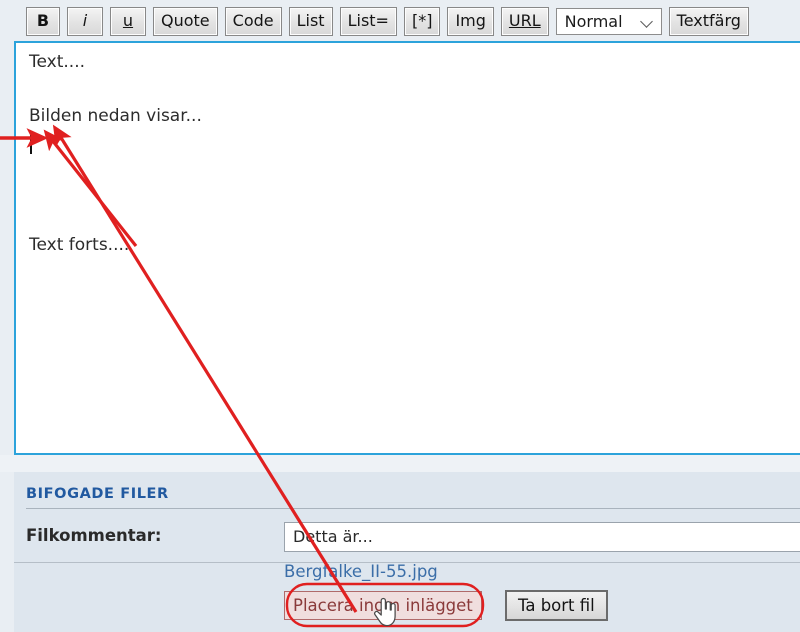 Image resolution: width=800 pixels, height=632 pixels. What do you see at coordinates (647, 21) in the screenshot?
I see `chevron-down-icon` at bounding box center [647, 21].